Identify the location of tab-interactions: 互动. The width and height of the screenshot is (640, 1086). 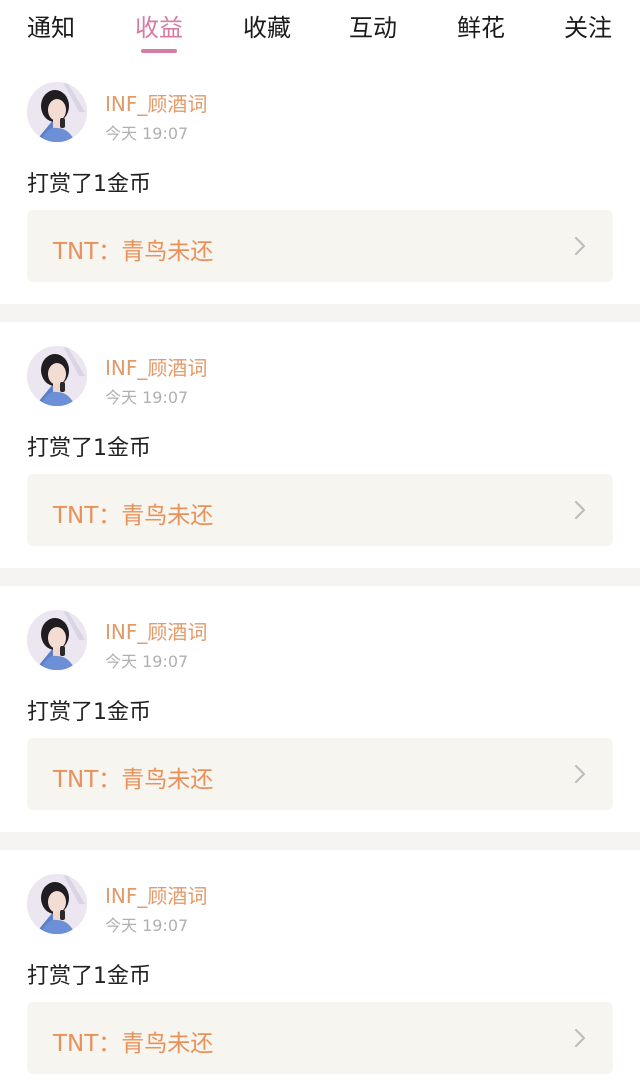
(373, 28).